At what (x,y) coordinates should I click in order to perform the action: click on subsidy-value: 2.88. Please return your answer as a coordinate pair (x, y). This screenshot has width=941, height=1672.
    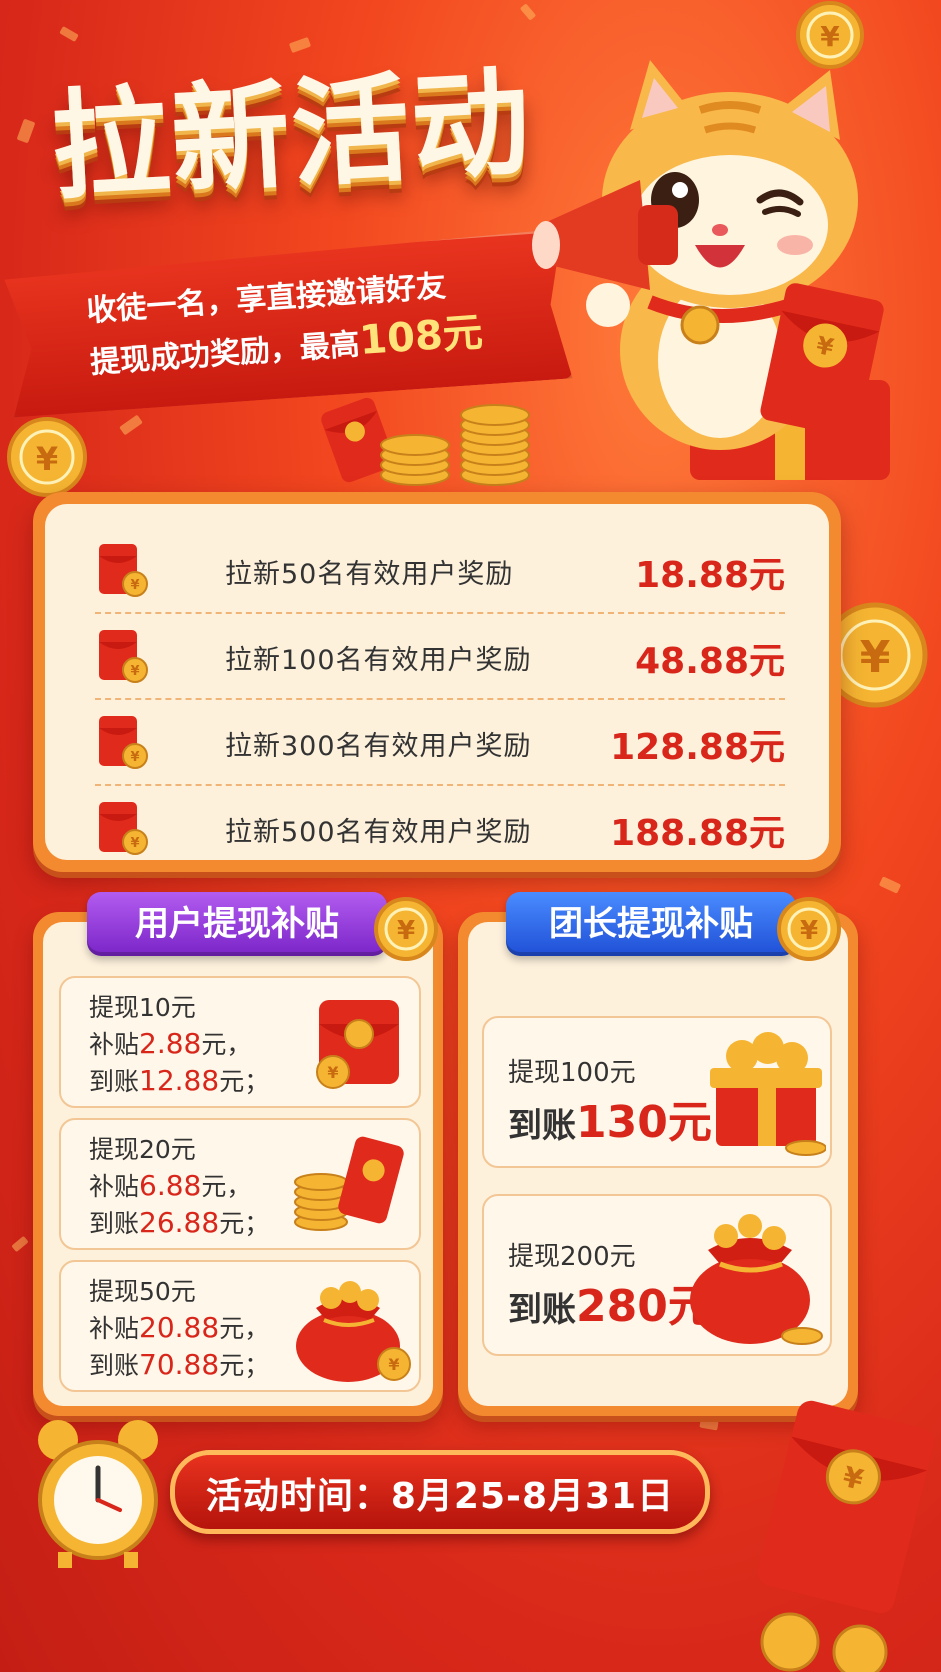
    Looking at the image, I should click on (170, 1043).